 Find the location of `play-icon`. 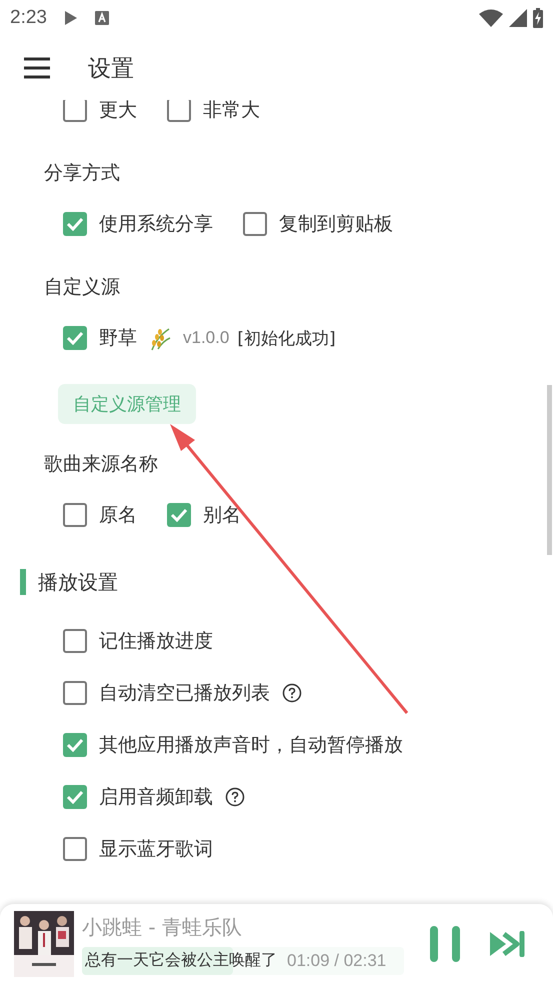

play-icon is located at coordinates (70, 18).